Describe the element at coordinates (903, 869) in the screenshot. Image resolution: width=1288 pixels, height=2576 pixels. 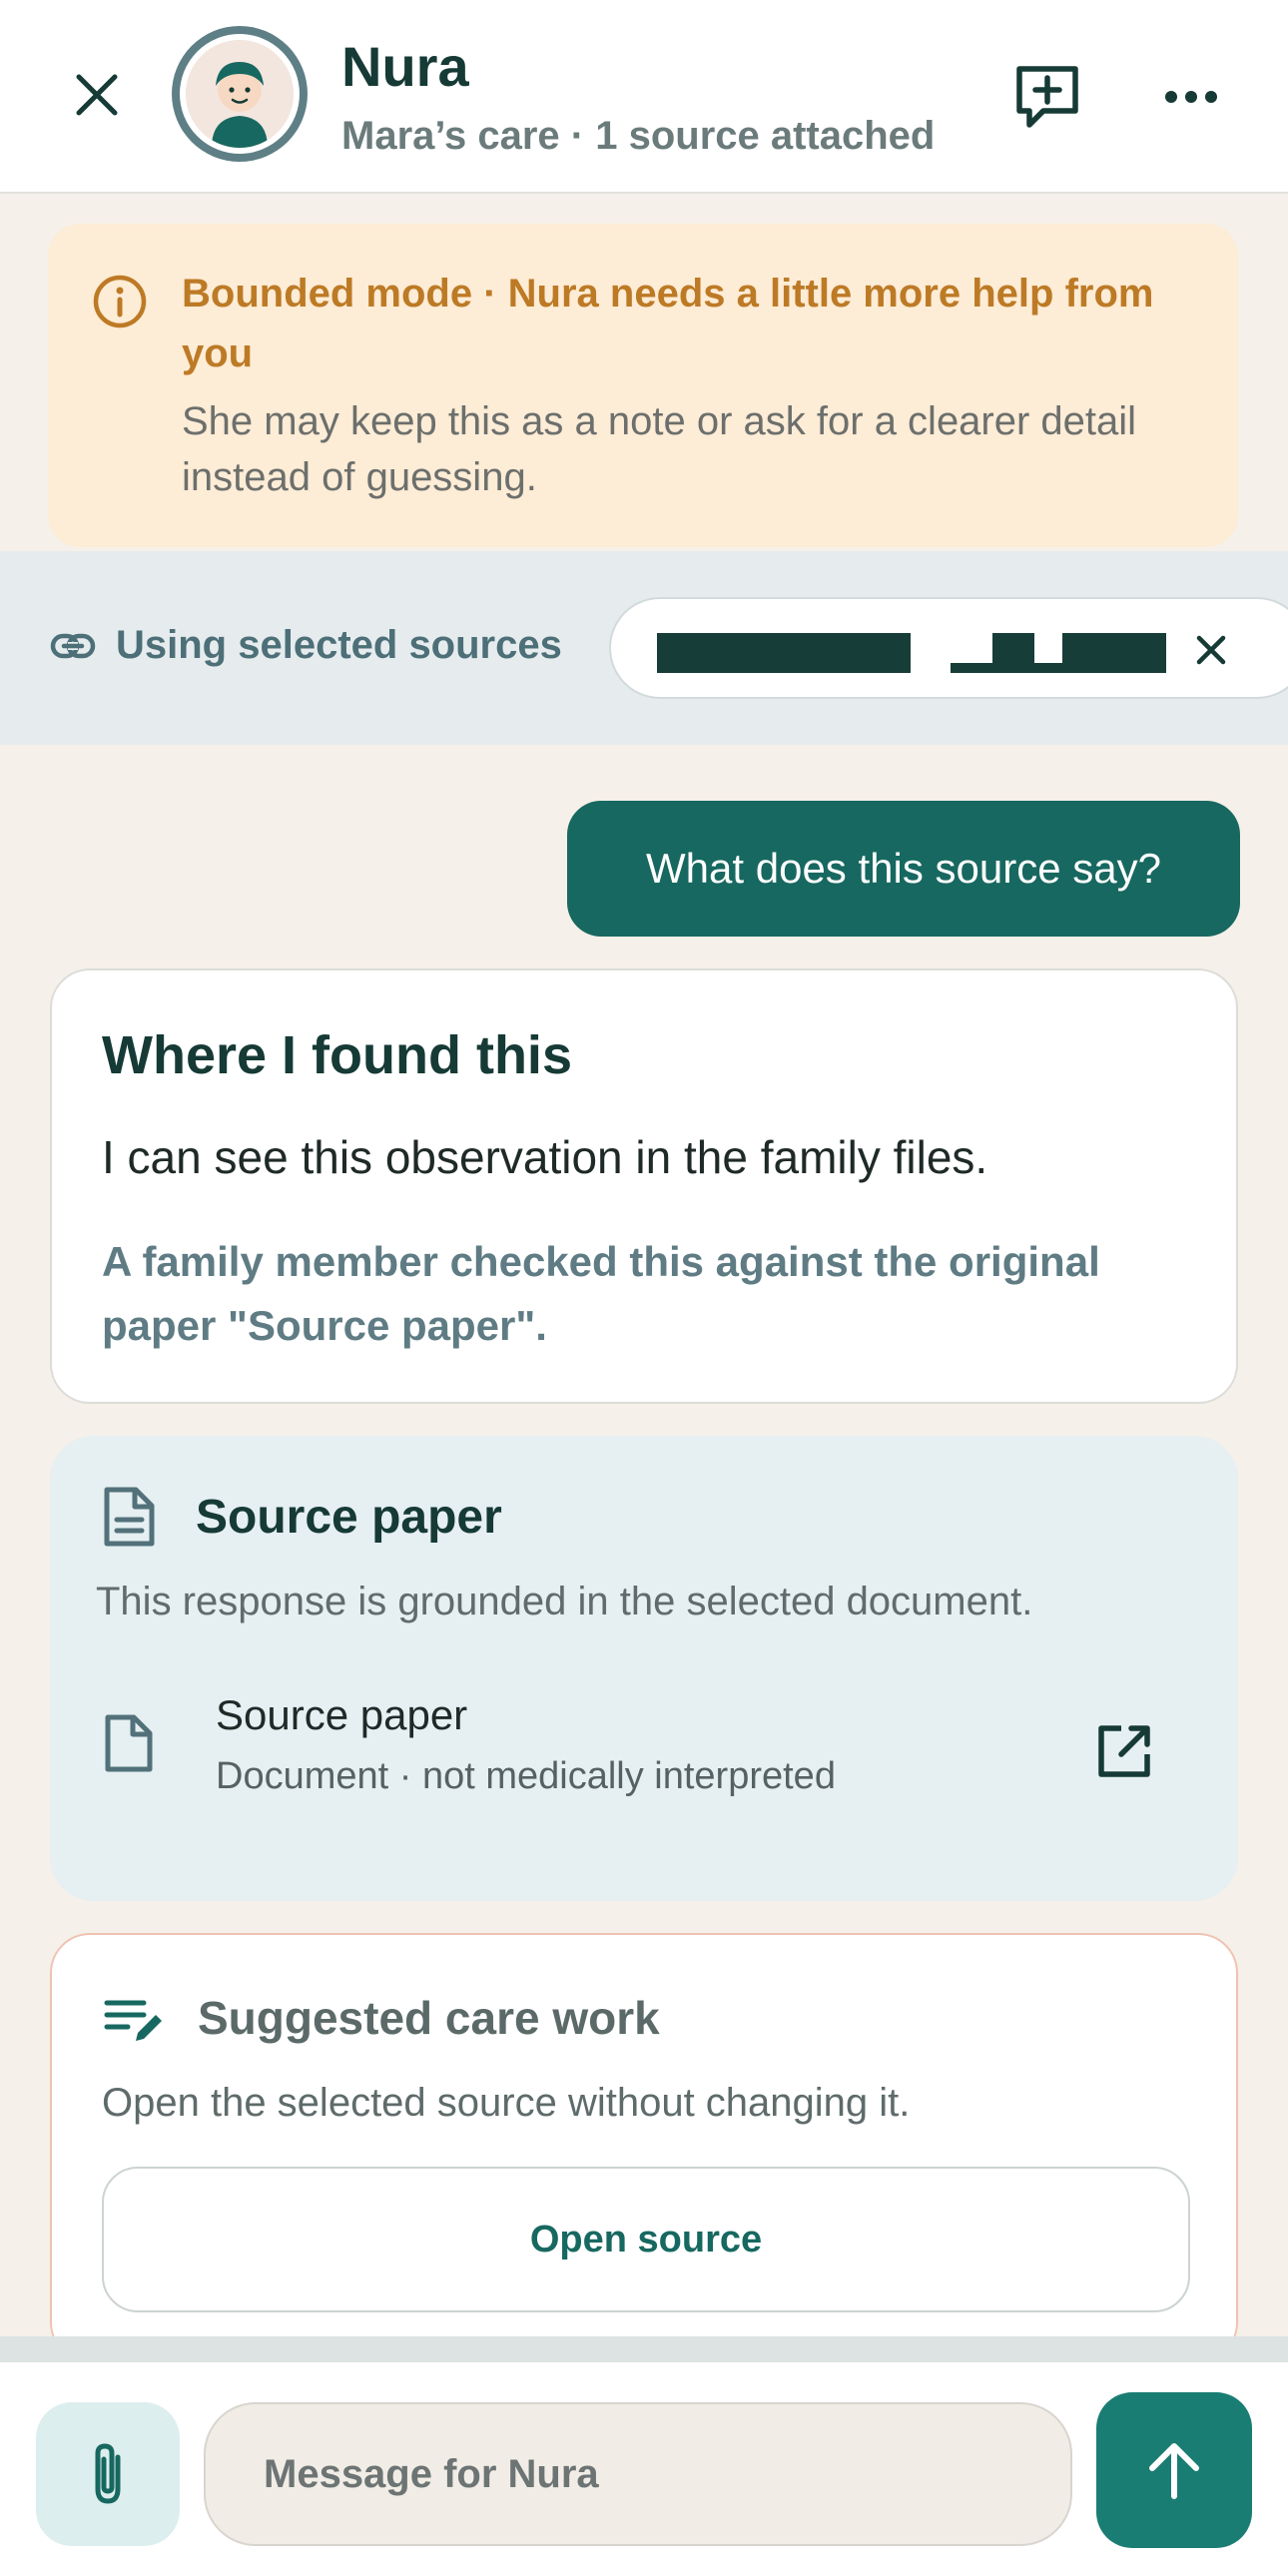
I see `user-message-bubble: What does this source say?` at that location.